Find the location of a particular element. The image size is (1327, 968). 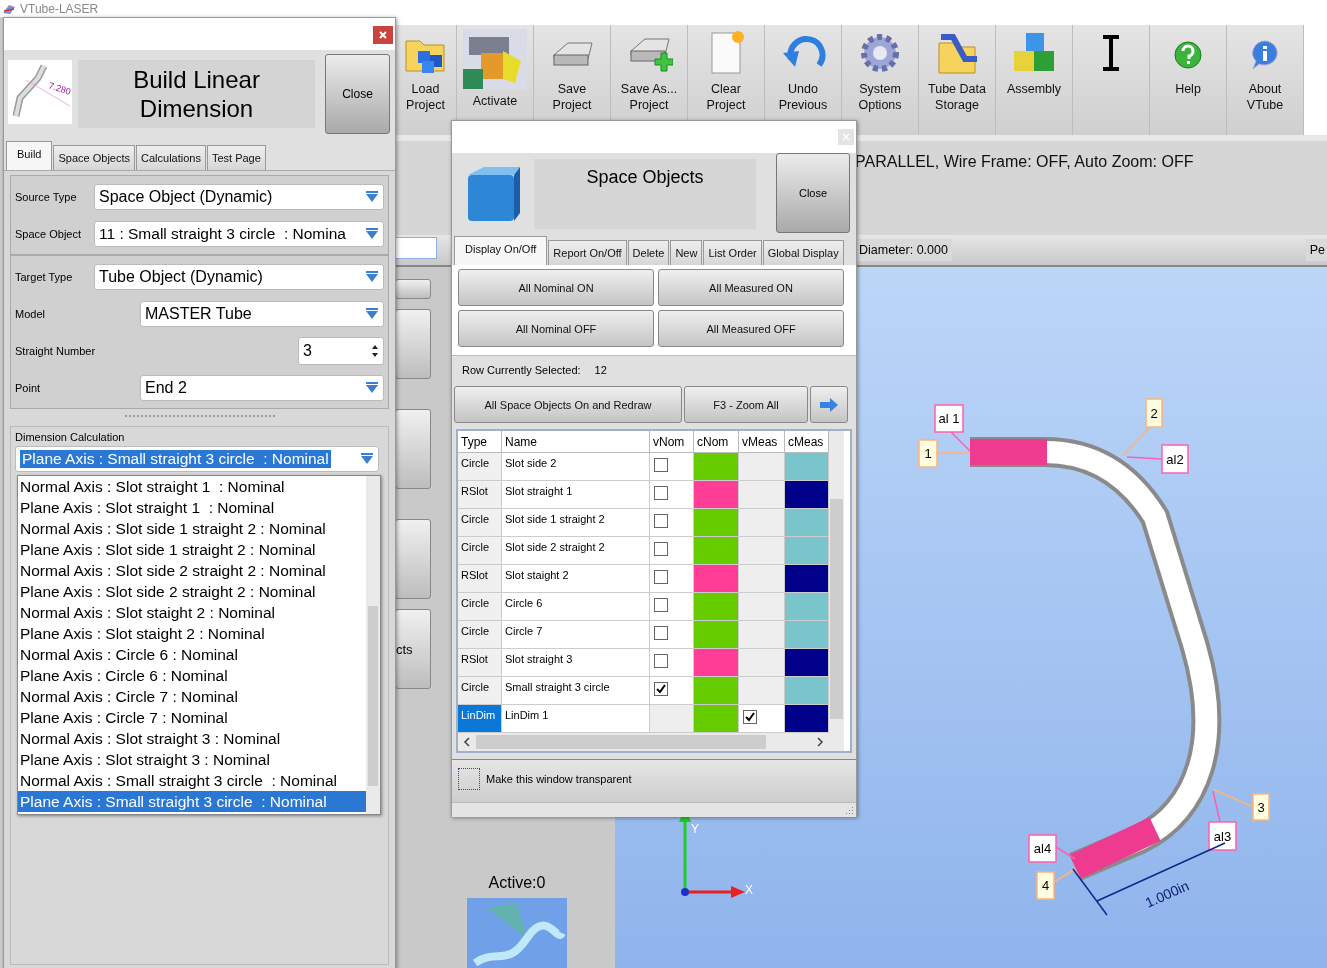

dropdown-option: Normal Axis : Circle 7 : Nominal is located at coordinates (192, 696).